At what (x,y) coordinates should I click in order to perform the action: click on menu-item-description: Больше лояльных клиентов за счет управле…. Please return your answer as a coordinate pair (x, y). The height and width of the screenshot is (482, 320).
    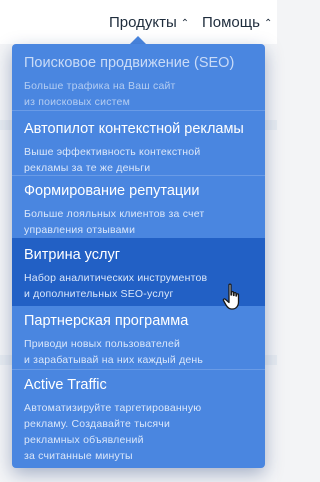
    Looking at the image, I should click on (114, 222).